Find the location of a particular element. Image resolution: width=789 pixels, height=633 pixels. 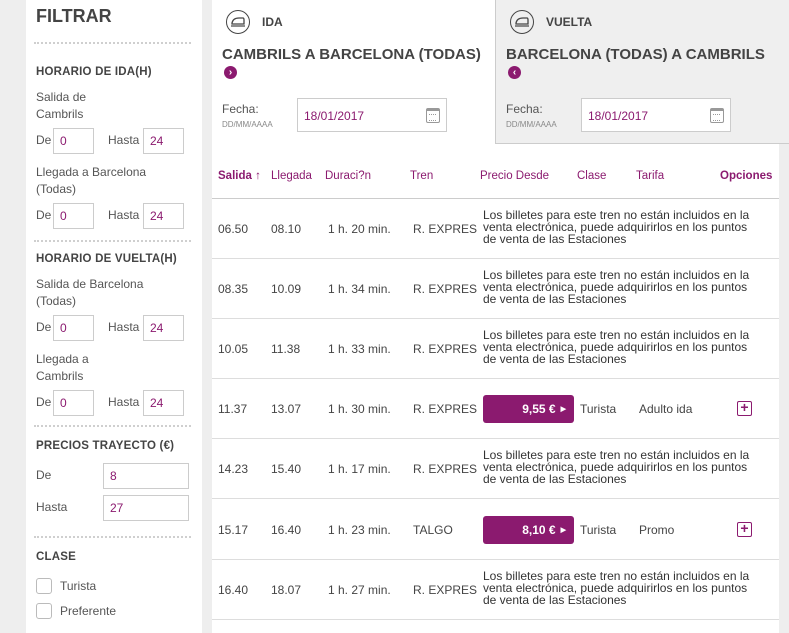

llegada-vuelta-hasta-input is located at coordinates (163, 403).